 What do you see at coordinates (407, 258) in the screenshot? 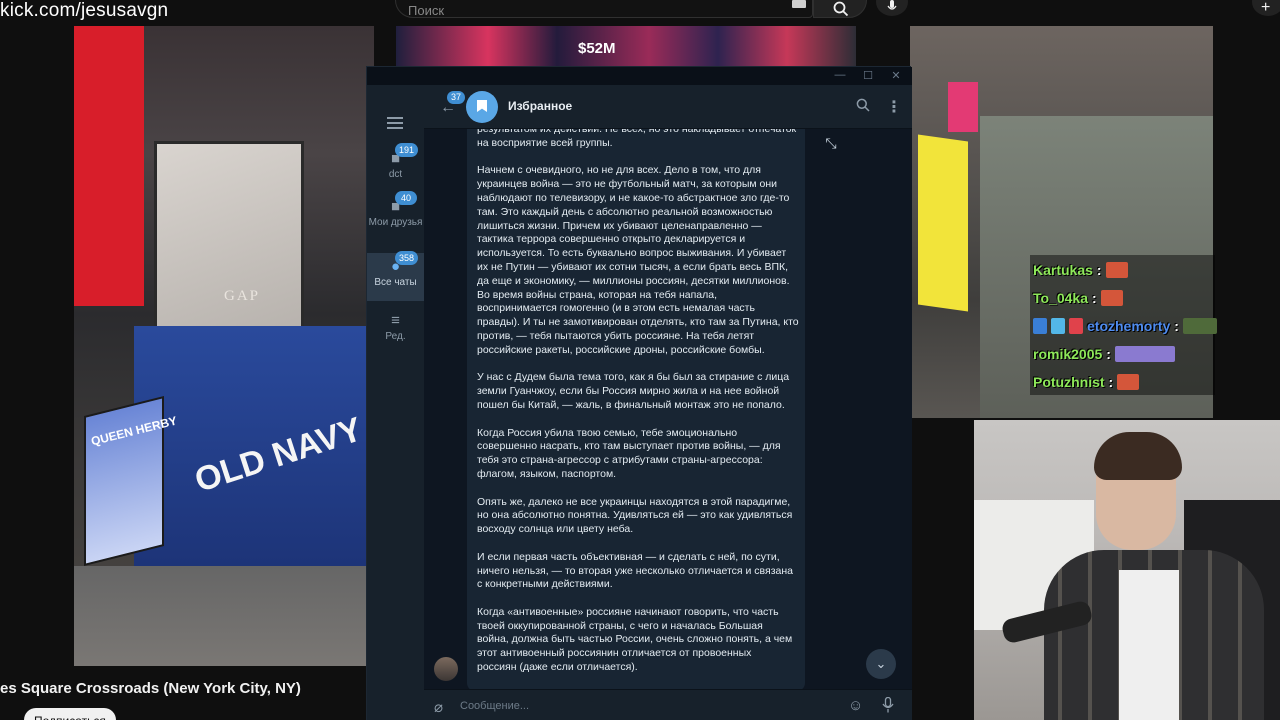
I see `folder-unread-badge: 358` at bounding box center [407, 258].